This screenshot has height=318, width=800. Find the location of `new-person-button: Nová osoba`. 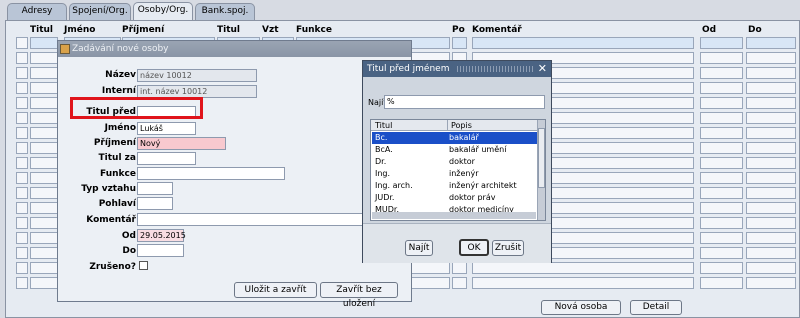

new-person-button: Nová osoba is located at coordinates (581, 307).